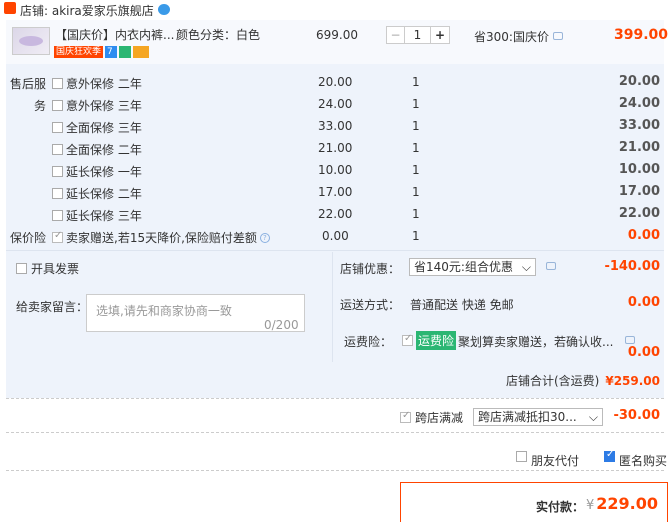 Image resolution: width=670 pixels, height=522 pixels. What do you see at coordinates (407, 341) in the screenshot?
I see `freight-ins-checkbox` at bounding box center [407, 341].